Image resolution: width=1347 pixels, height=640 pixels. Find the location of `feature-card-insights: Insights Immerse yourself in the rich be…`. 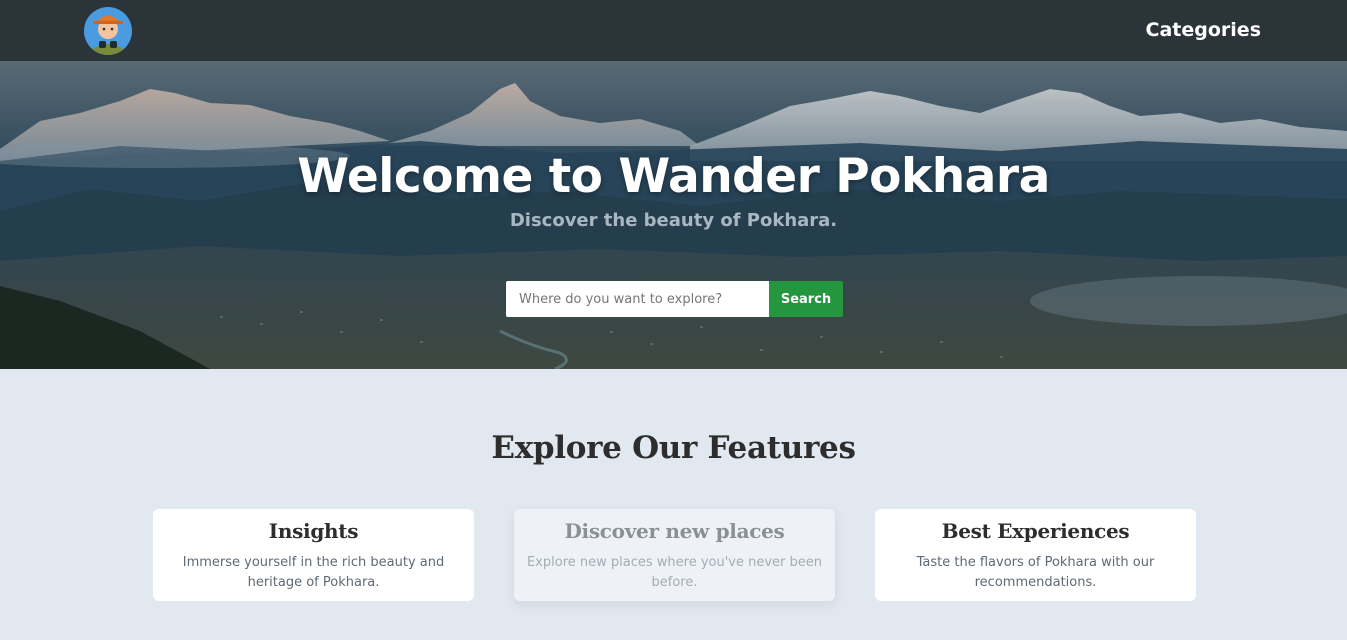

feature-card-insights: Insights Immerse yourself in the rich be… is located at coordinates (313, 555).